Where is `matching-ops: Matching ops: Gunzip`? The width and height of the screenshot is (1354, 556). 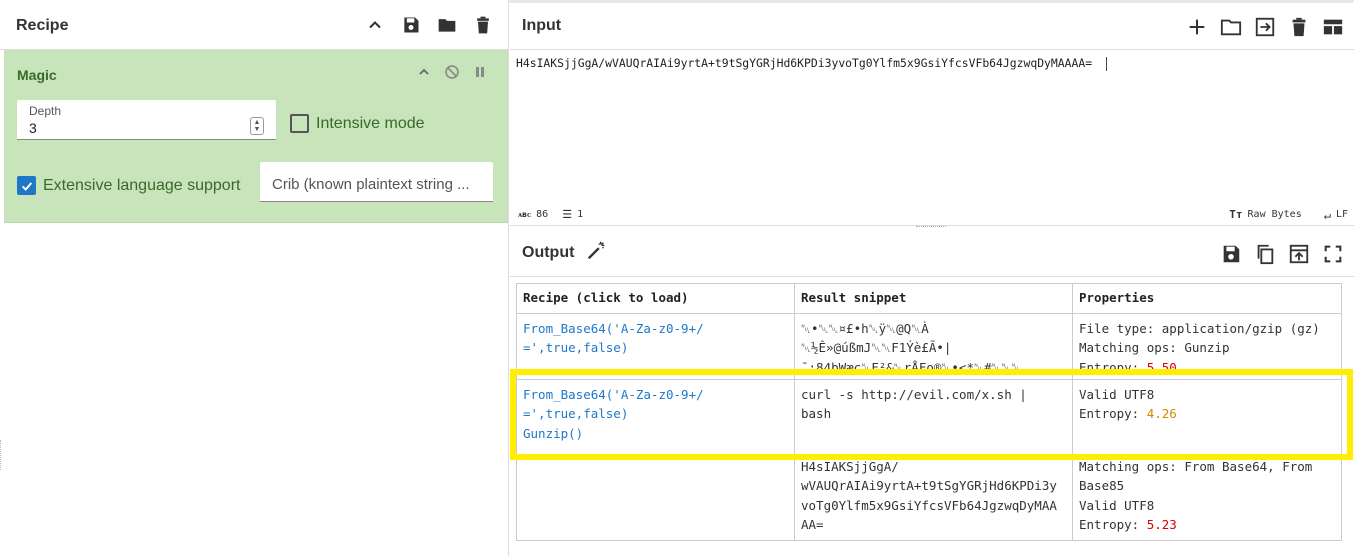
matching-ops: Matching ops: Gunzip is located at coordinates (1154, 347).